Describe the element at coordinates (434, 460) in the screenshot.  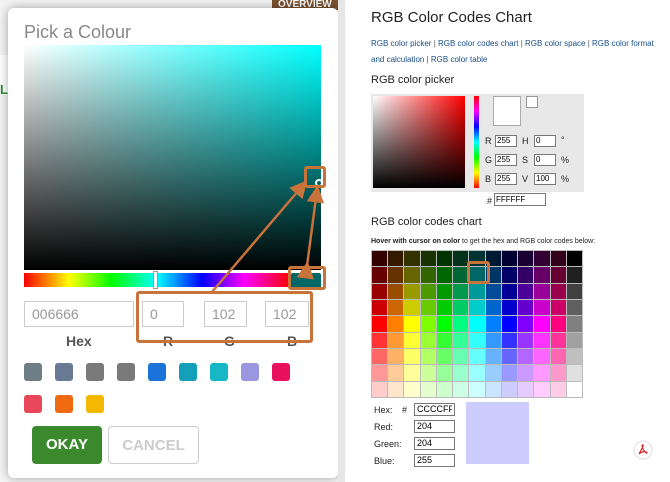
I see `blue-output-field` at that location.